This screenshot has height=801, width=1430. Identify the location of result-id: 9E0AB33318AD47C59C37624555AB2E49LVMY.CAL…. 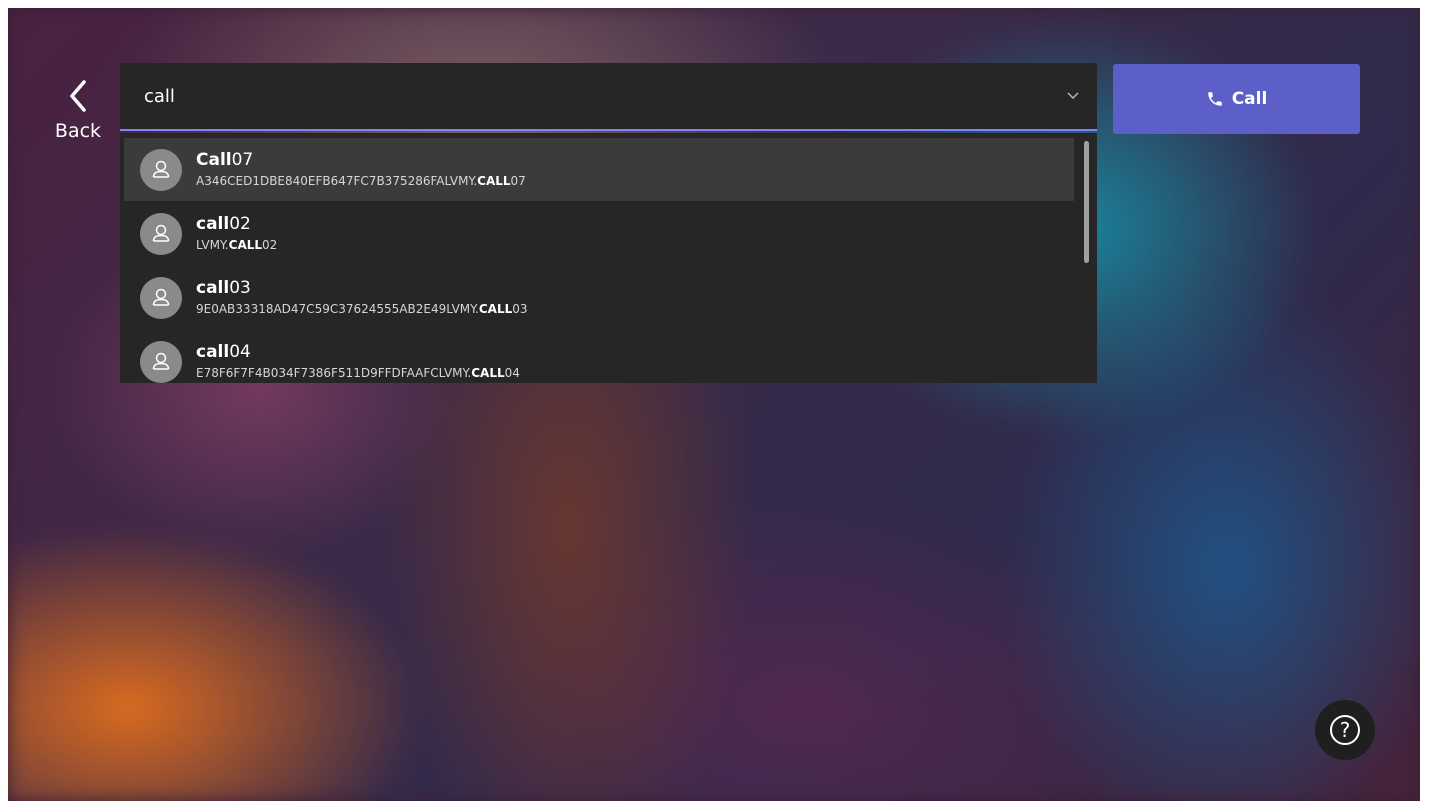
(362, 309).